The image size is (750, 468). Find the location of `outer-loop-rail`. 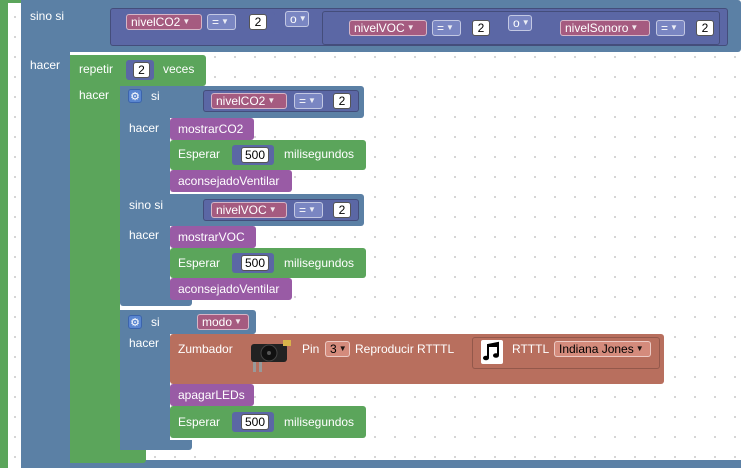

outer-loop-rail is located at coordinates (4, 234).